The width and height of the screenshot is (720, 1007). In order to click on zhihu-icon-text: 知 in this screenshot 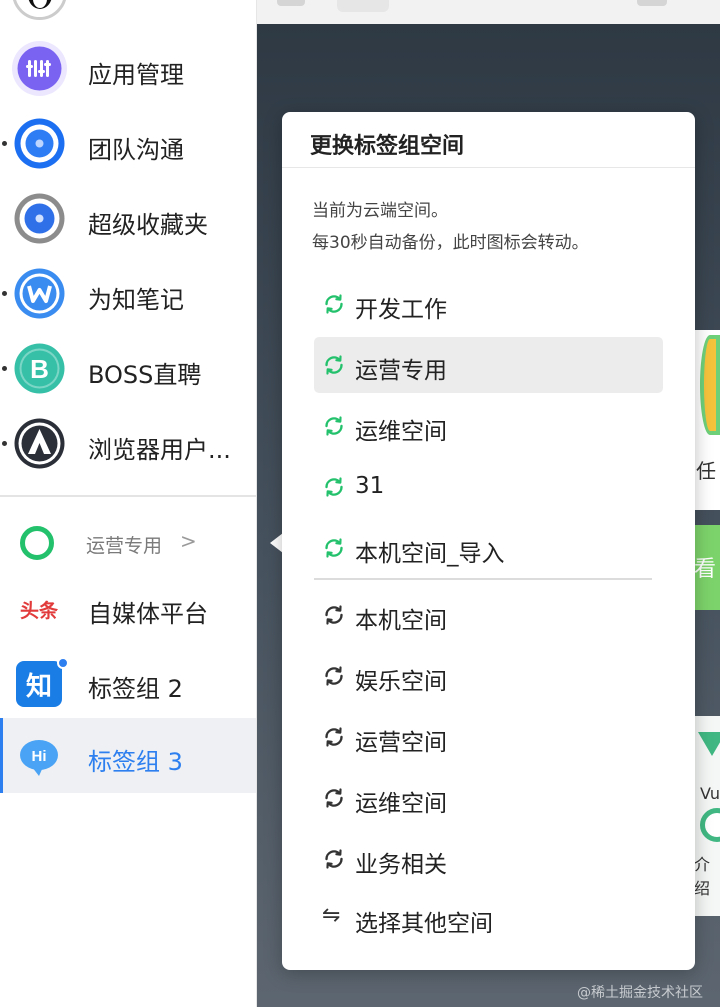, I will do `click(38, 686)`.